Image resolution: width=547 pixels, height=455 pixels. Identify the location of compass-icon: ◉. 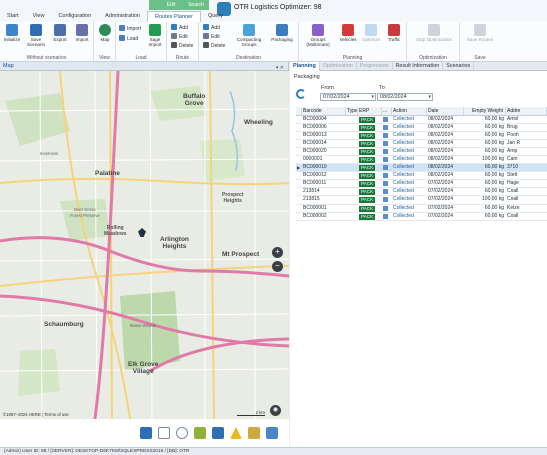
(275, 410).